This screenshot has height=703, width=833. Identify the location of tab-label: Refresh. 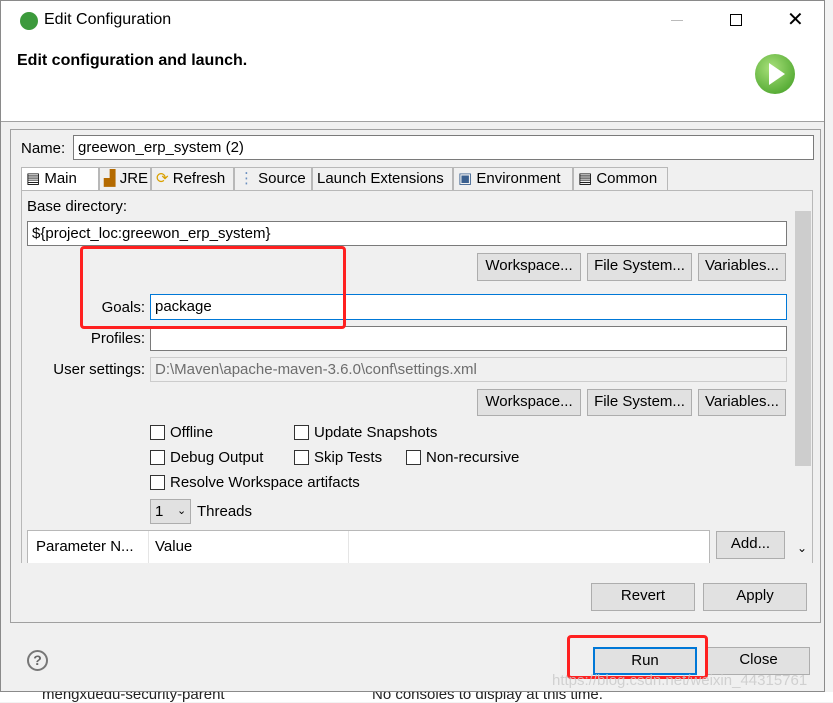
(199, 178).